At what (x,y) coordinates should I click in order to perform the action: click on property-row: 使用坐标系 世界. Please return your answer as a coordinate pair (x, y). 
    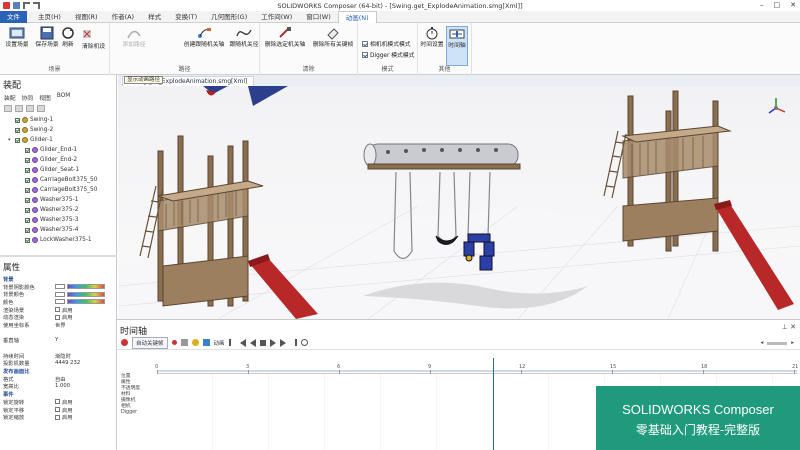
    Looking at the image, I should click on (58, 325).